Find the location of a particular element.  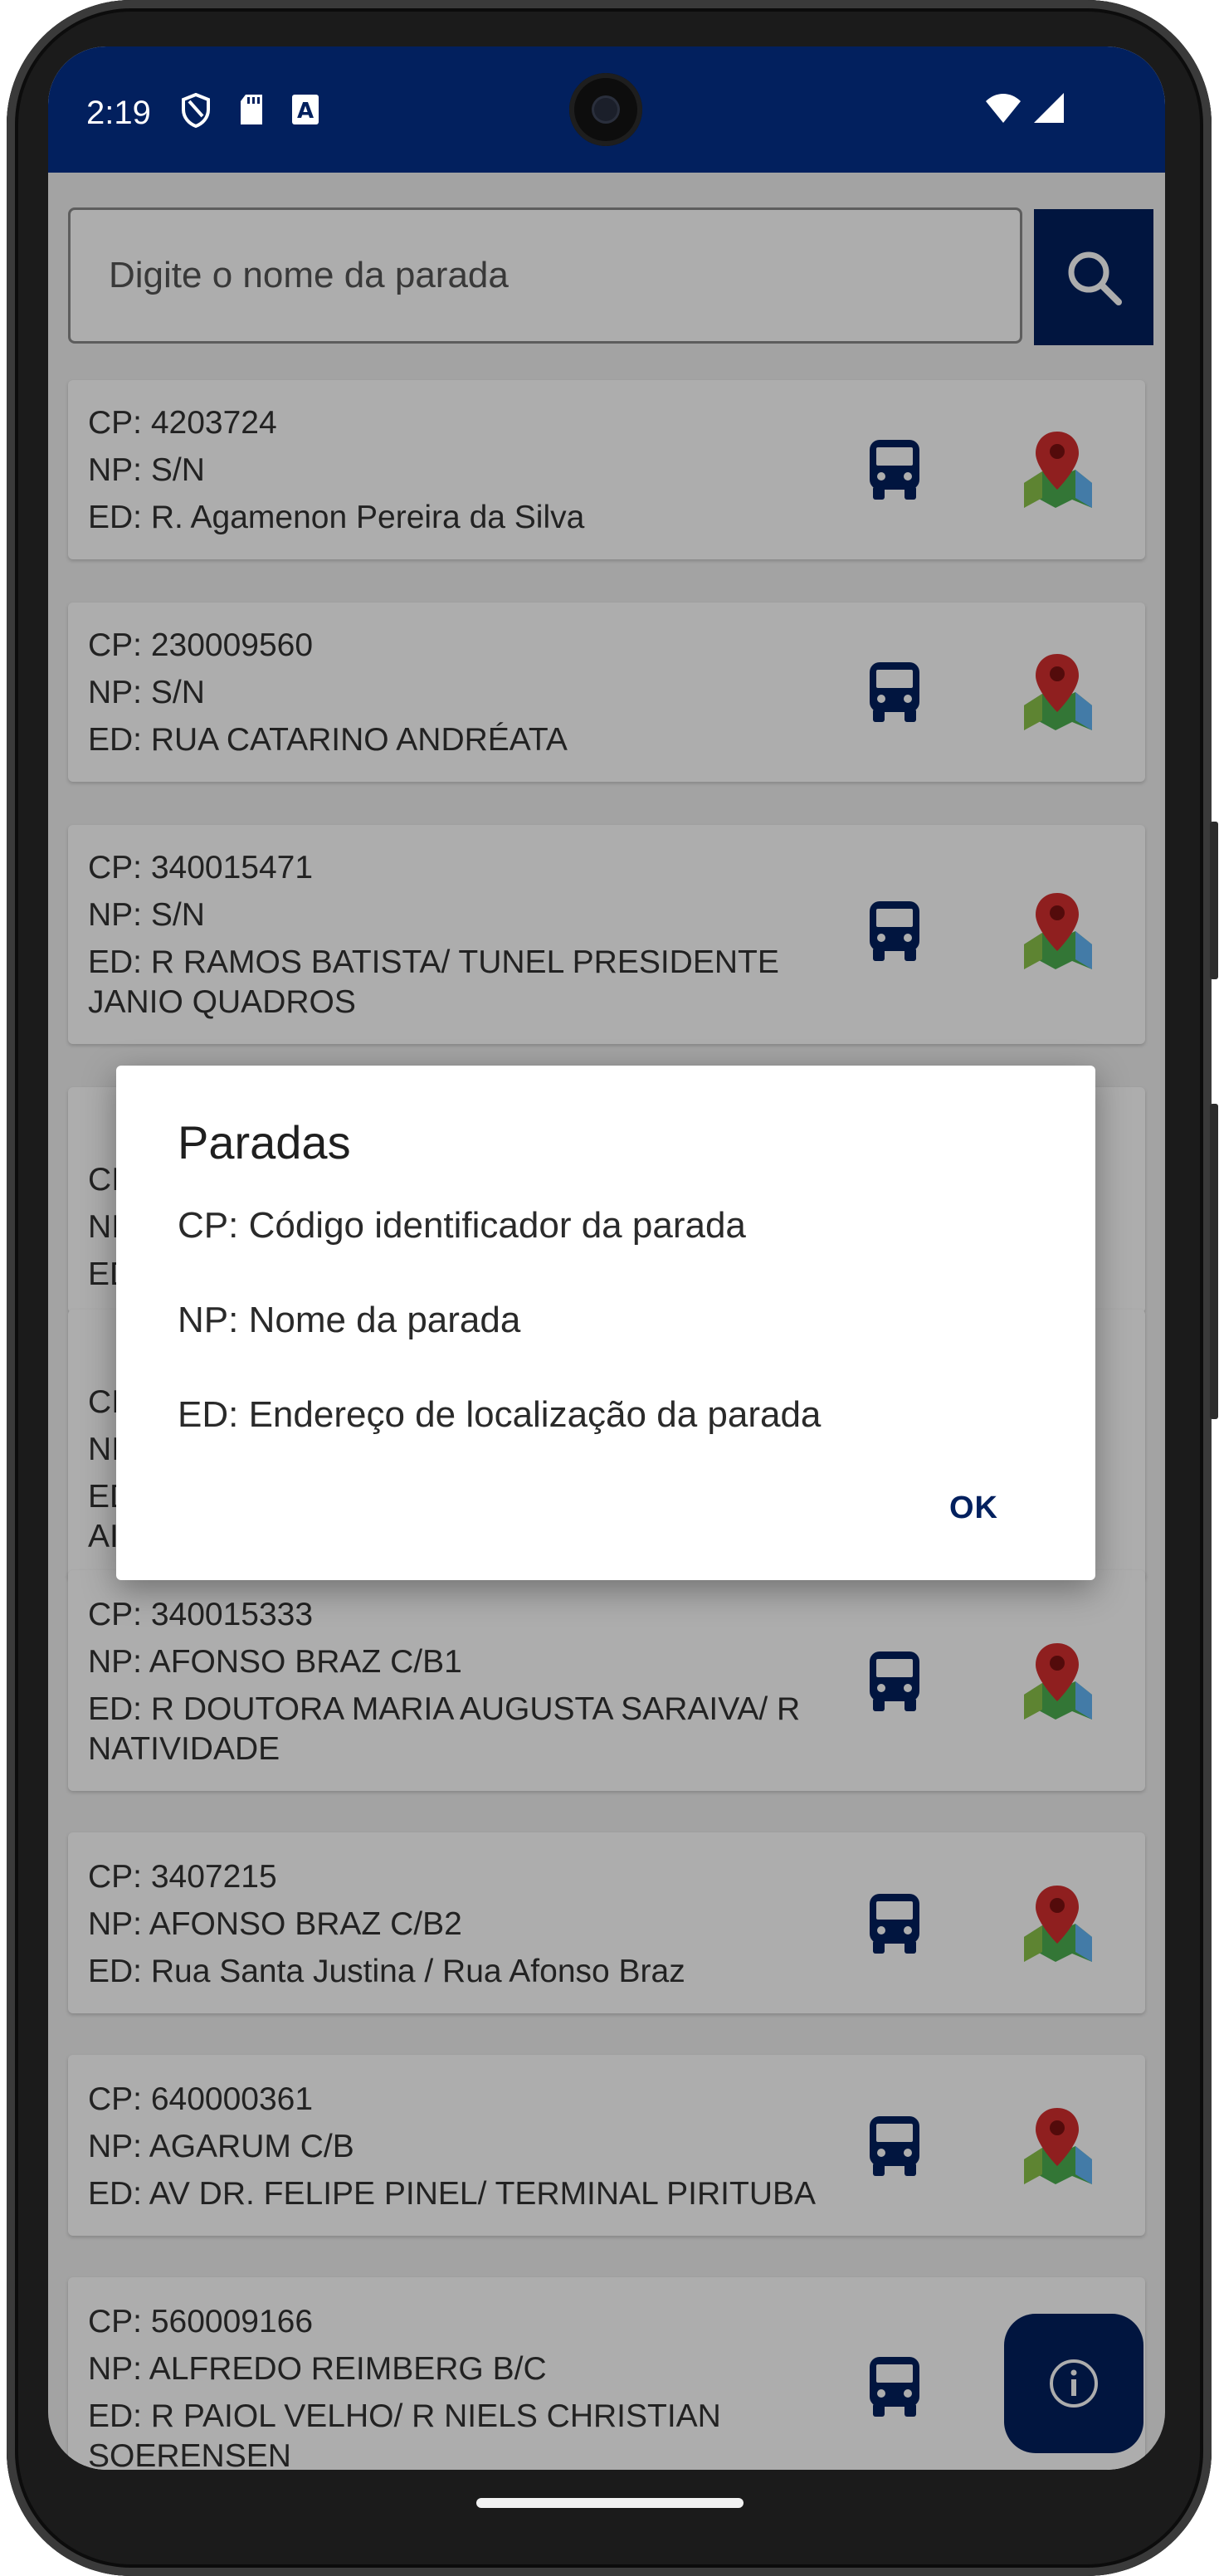

volume-button is located at coordinates (1214, 1261).